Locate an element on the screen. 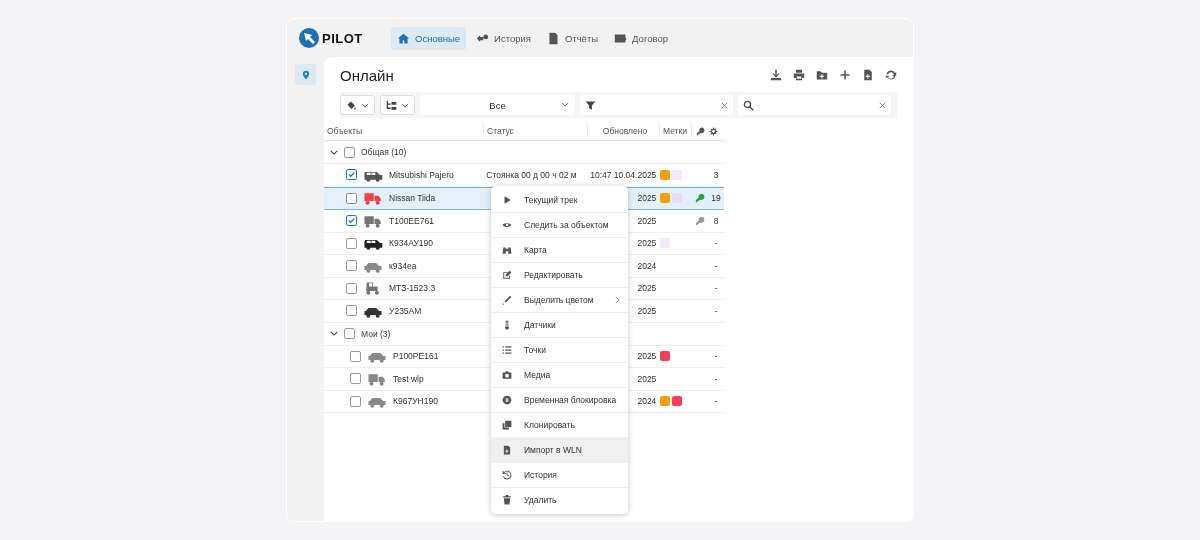  column-header: Объекты is located at coordinates (404, 131).